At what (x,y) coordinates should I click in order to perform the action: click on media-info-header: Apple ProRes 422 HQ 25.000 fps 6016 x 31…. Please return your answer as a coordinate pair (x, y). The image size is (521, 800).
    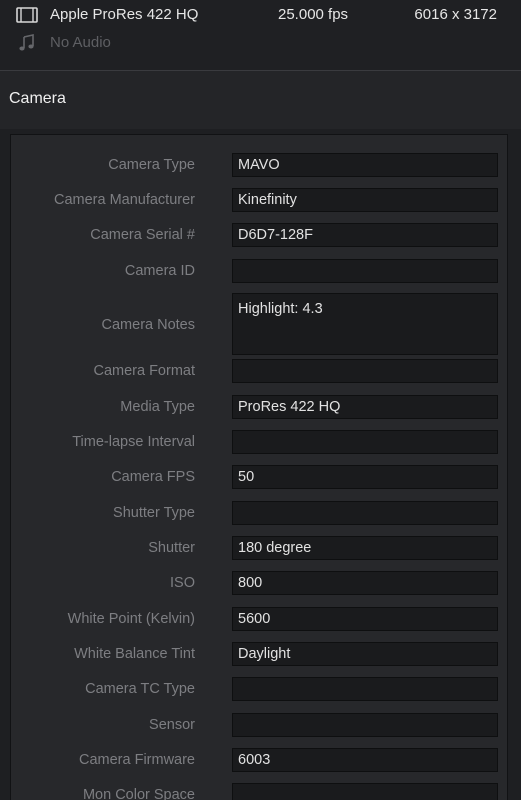
    Looking at the image, I should click on (260, 35).